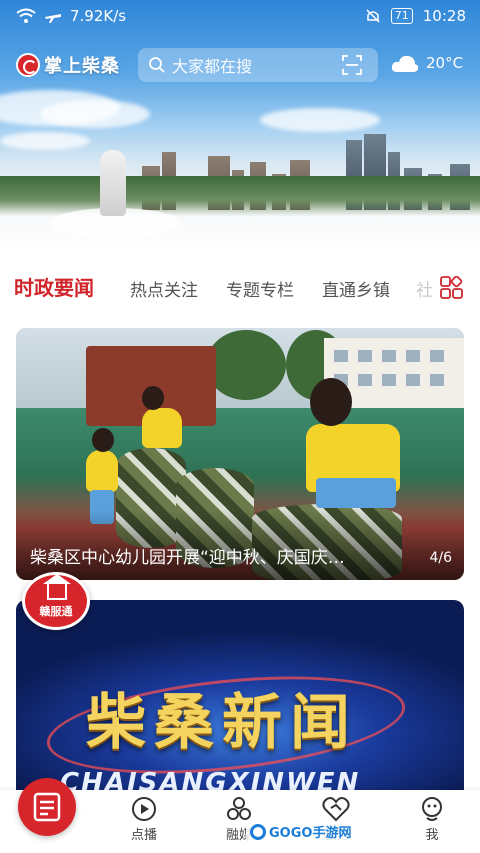  Describe the element at coordinates (164, 288) in the screenshot. I see `tab-hot-topics: 热点关注` at that location.